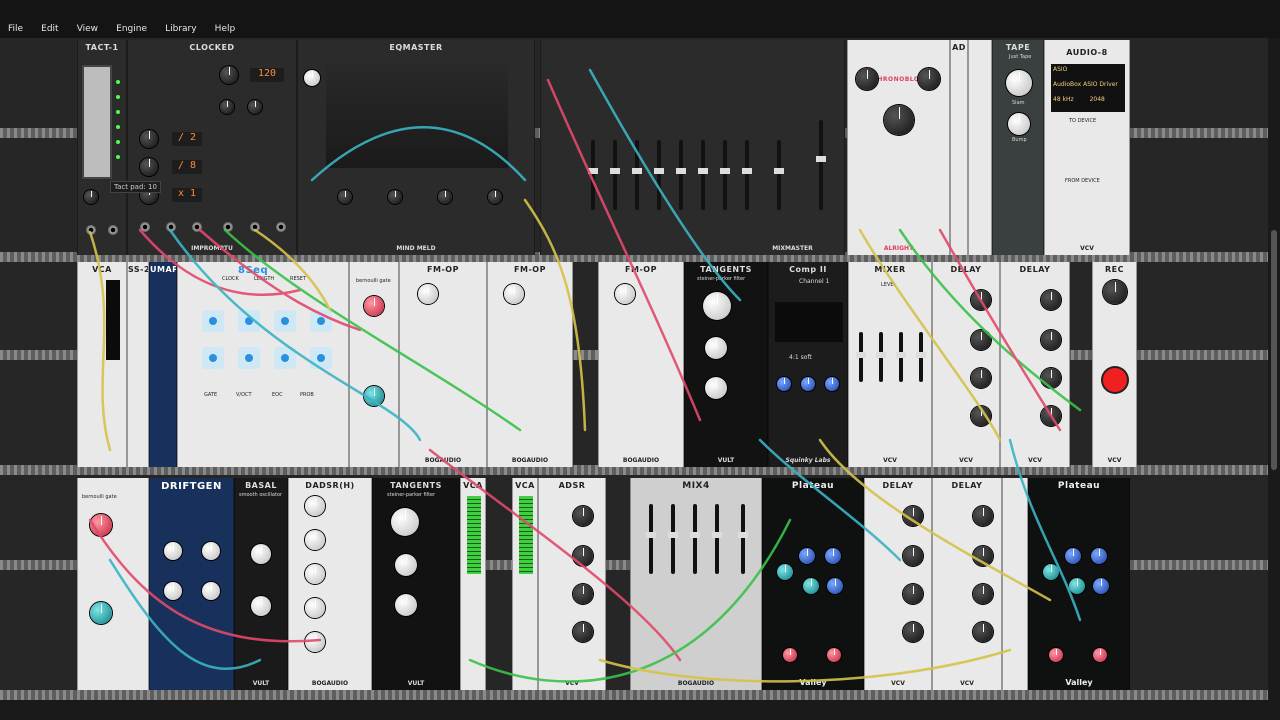 Image resolution: width=1280 pixels, height=720 pixels. Describe the element at coordinates (261, 584) in the screenshot. I see `module-basal: BASAL smooth oscillator VULT` at that location.